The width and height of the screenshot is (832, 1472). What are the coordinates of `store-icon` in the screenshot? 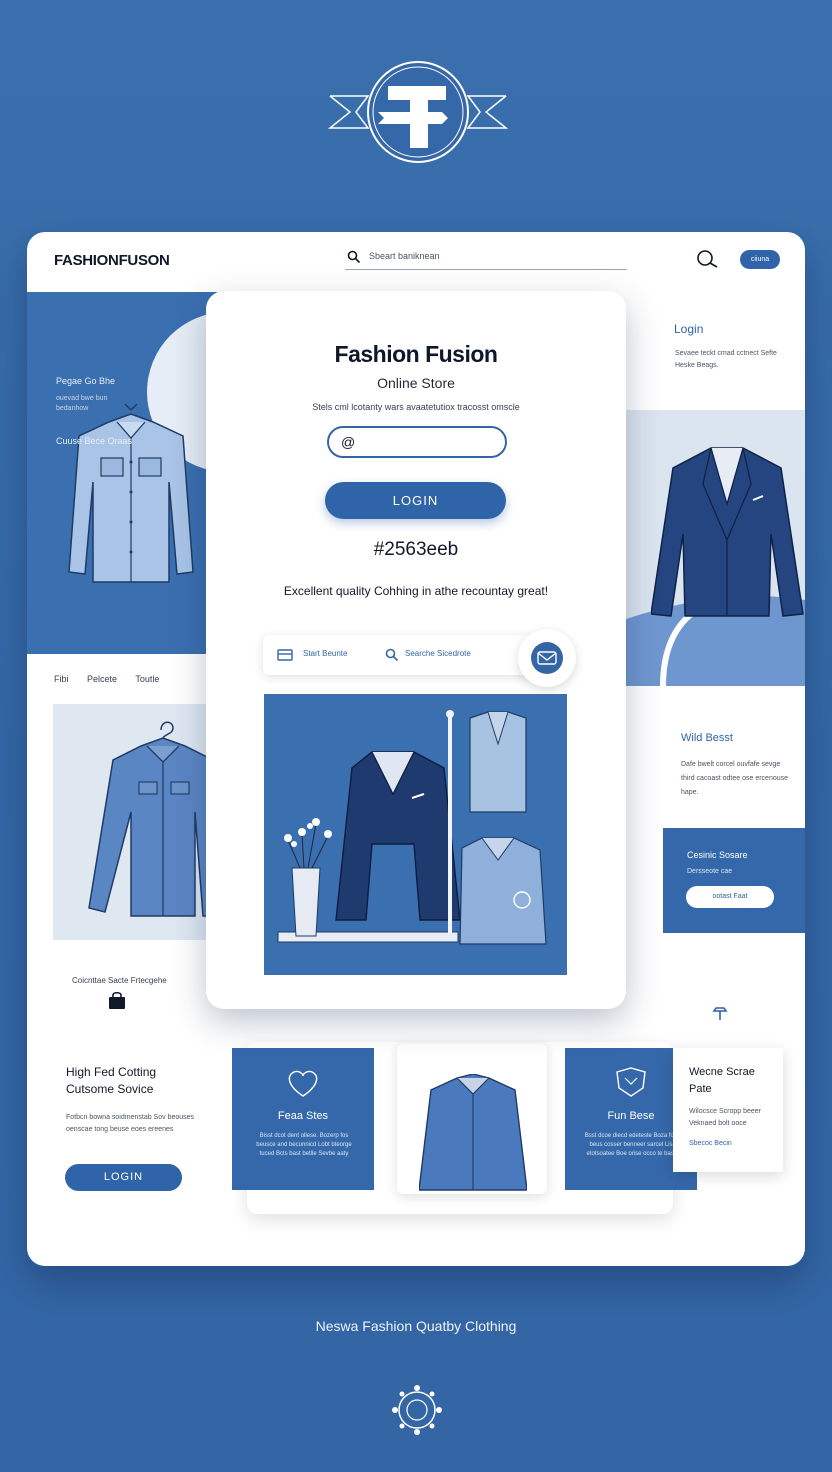 It's located at (720, 1014).